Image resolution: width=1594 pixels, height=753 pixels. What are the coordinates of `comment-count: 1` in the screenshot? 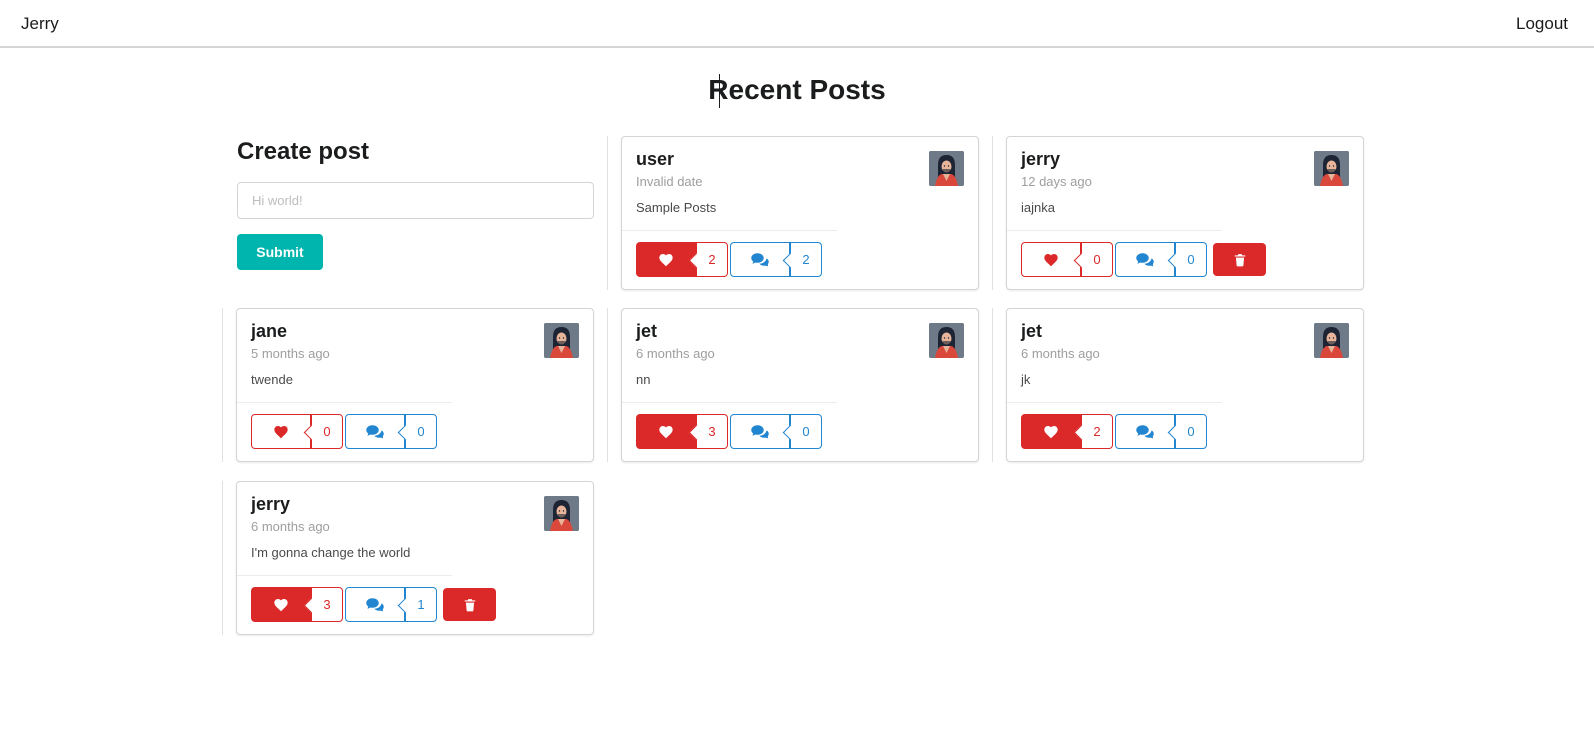 It's located at (421, 604).